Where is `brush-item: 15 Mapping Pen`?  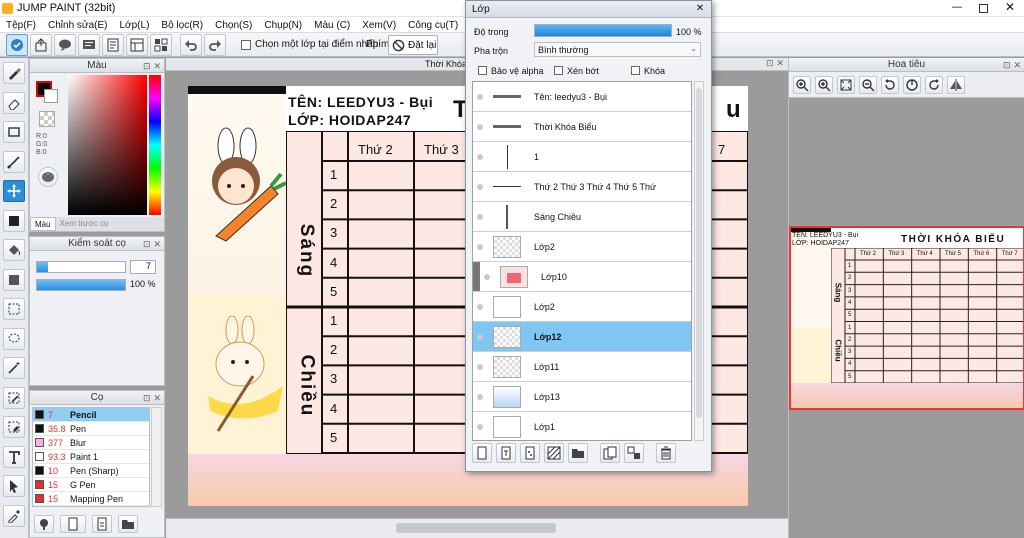
brush-item: 15 Mapping Pen is located at coordinates (91, 499).